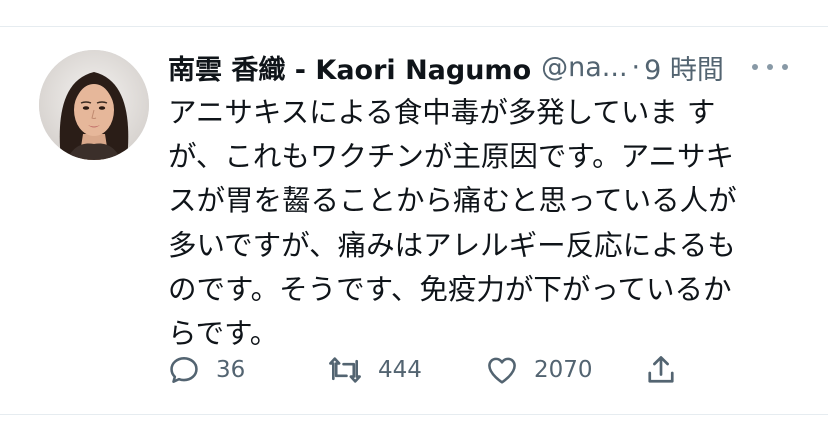 Image resolution: width=828 pixels, height=433 pixels. I want to click on tweet-header: 南雲 香織 - Kaori Nagumo @na... · 9 時間, so click(488, 67).